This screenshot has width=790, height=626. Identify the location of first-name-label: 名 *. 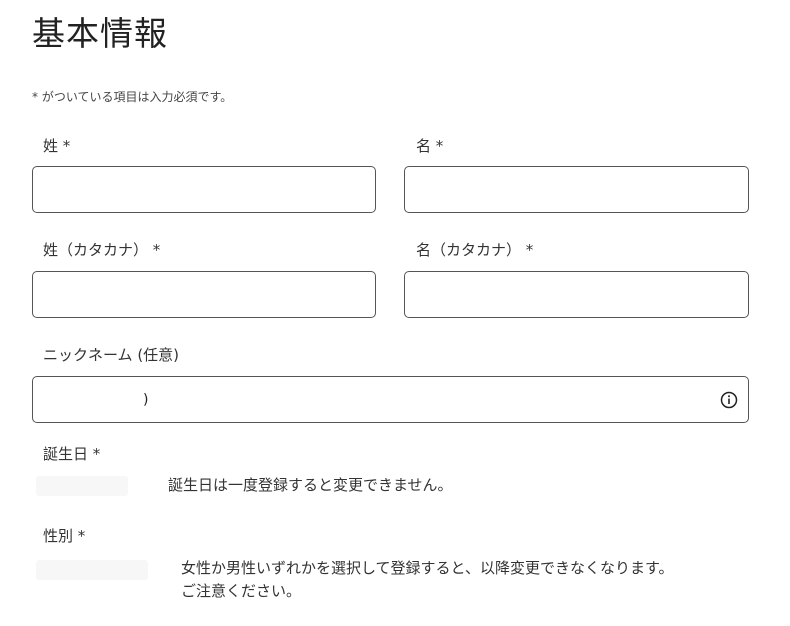
(430, 146).